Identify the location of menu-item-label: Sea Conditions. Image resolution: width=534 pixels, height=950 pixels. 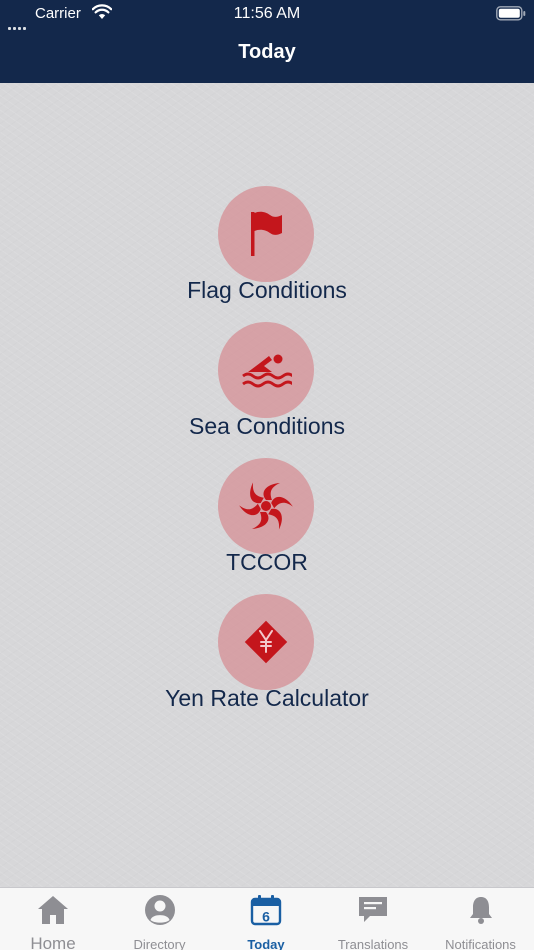
(267, 426).